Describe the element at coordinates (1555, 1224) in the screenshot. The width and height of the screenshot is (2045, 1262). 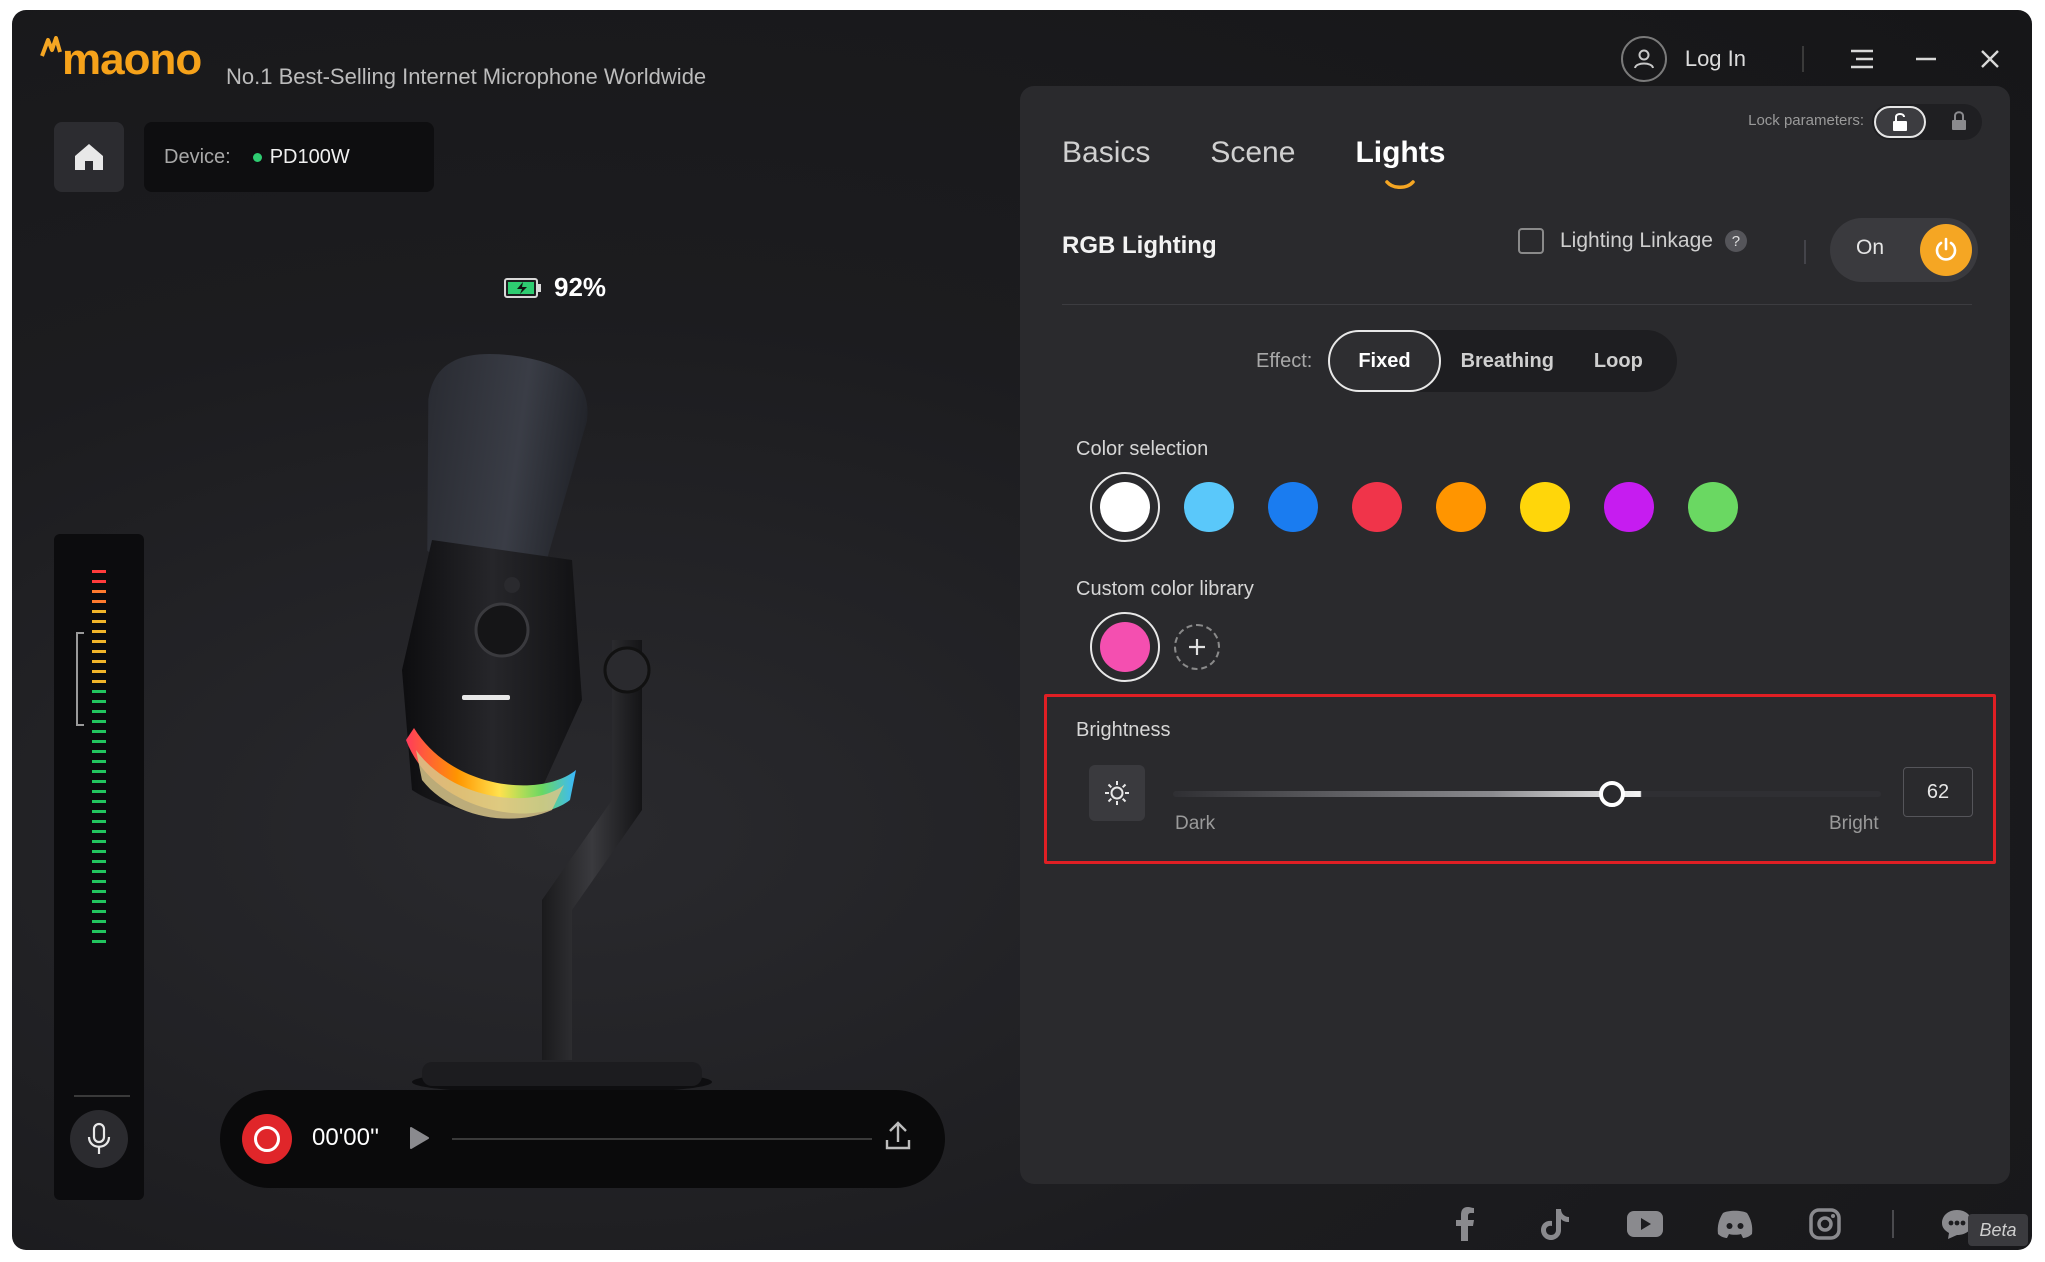
I see `tiktok-icon` at that location.